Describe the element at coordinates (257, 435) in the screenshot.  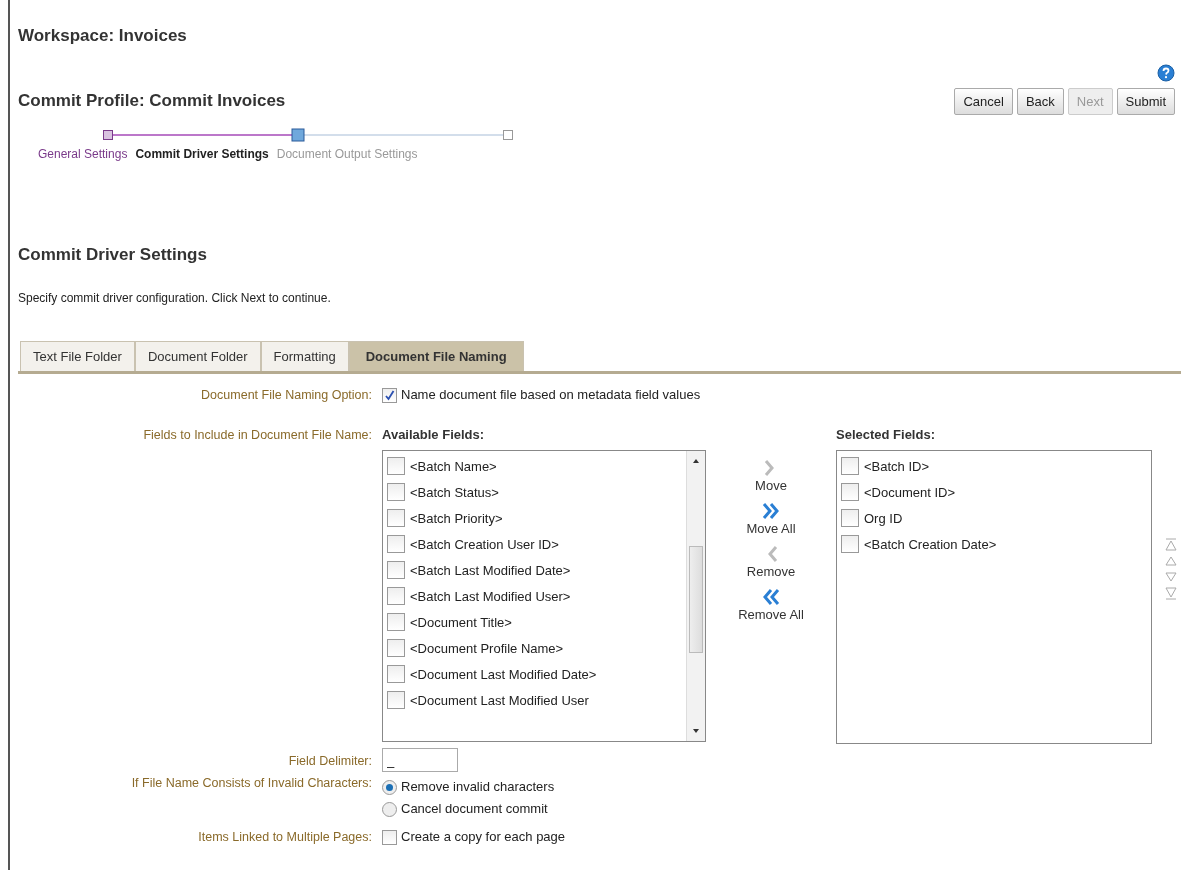
I see `field-label: Fields to Include in Document File Name:` at that location.